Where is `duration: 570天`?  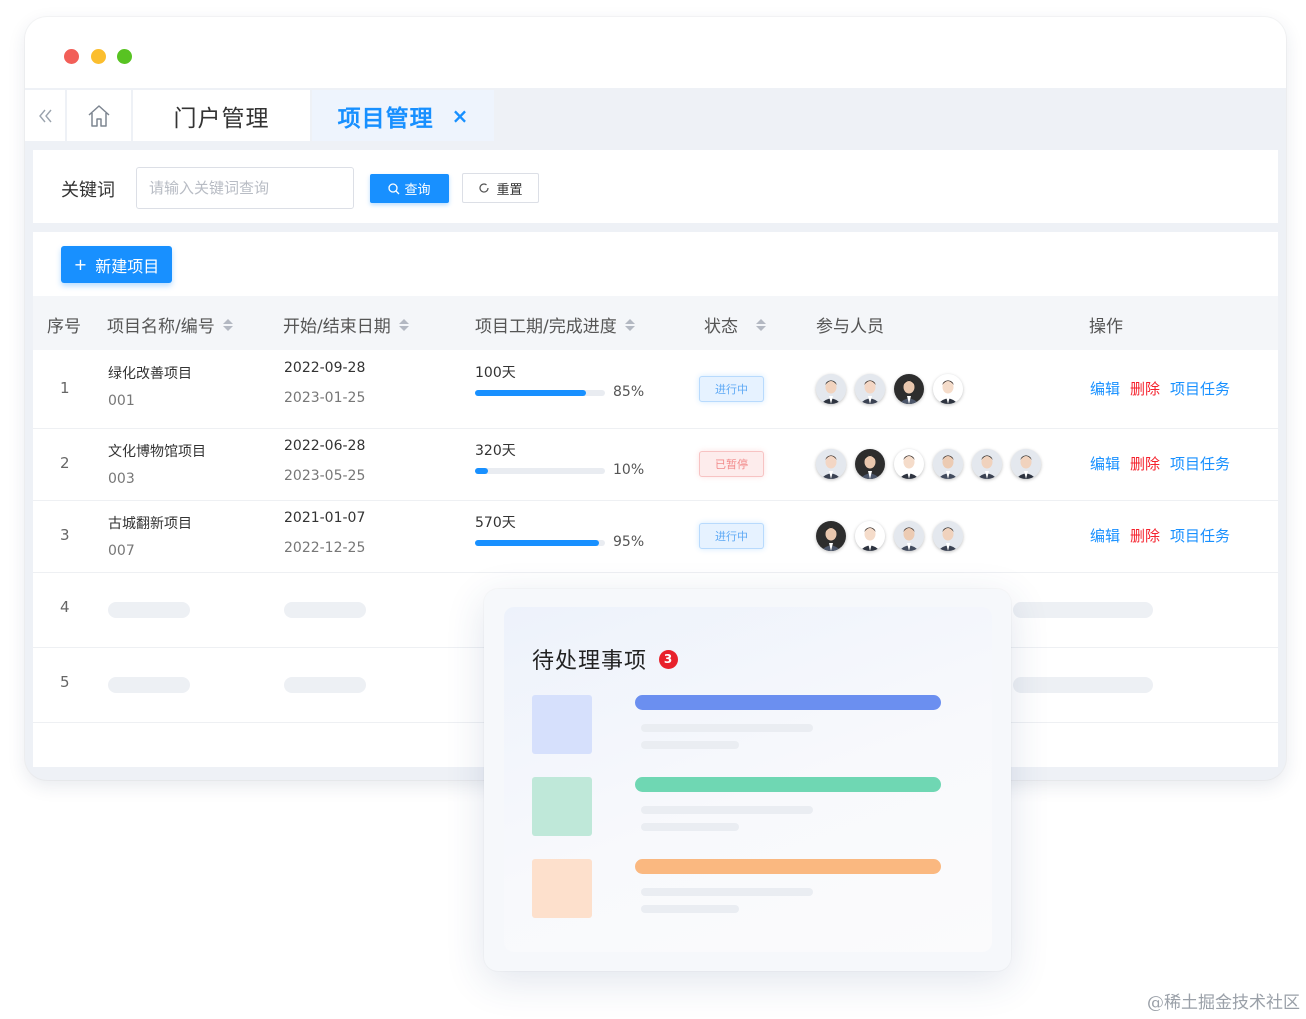
duration: 570天 is located at coordinates (495, 523).